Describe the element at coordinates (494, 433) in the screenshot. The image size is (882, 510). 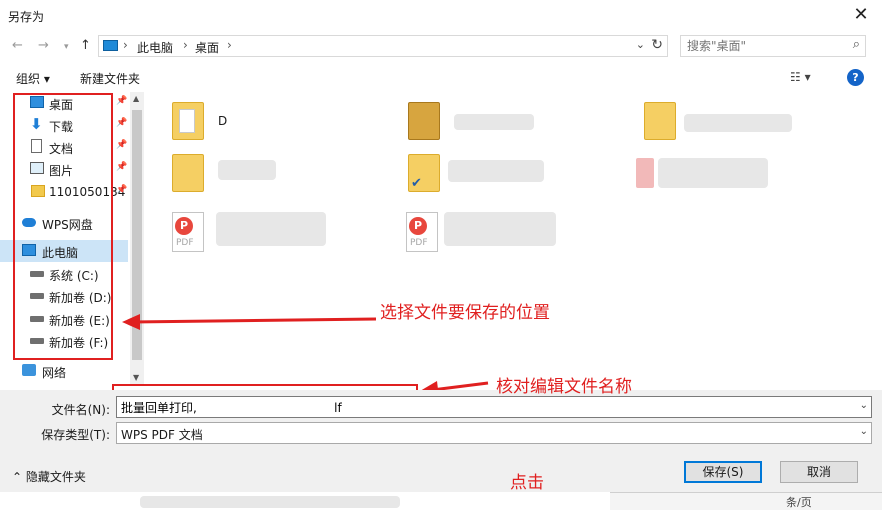
I see `filetype-select: WPS PDF 文档 ⌄` at that location.